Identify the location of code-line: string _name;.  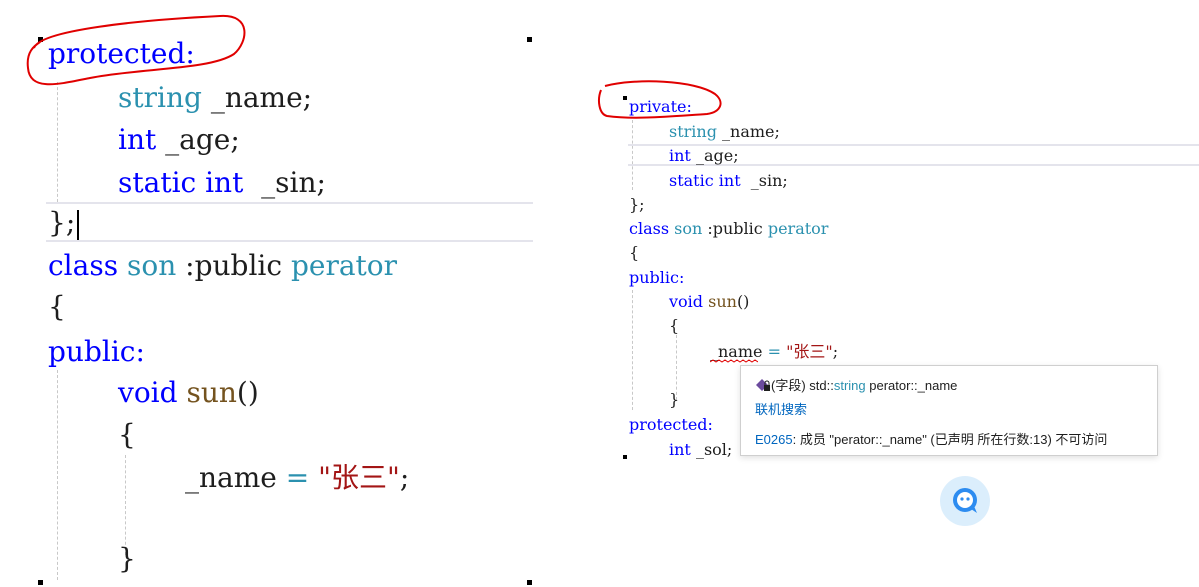
(724, 131).